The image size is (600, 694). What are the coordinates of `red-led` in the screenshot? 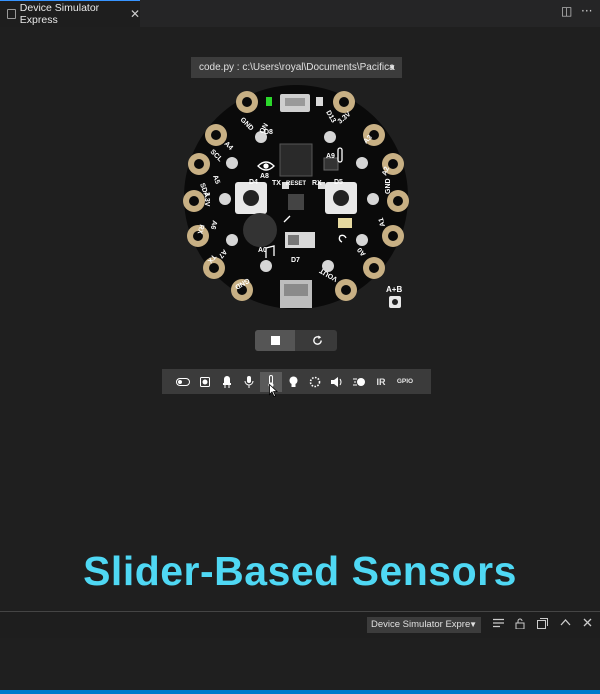 It's located at (319, 101).